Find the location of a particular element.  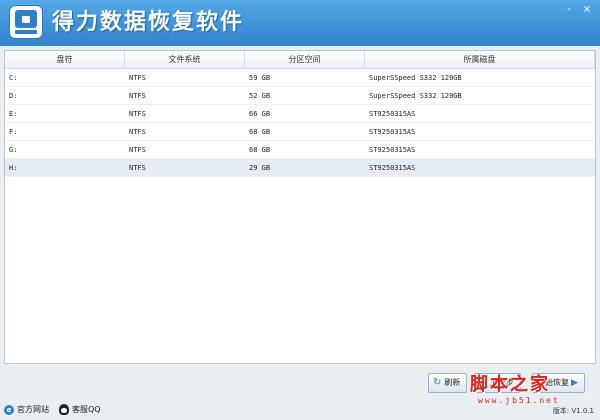

minimize-button: - is located at coordinates (569, 10).